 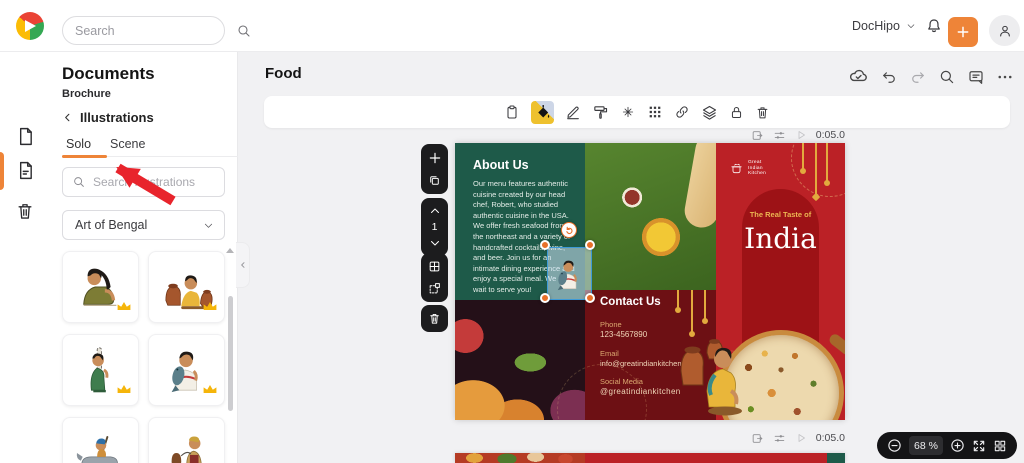 I want to click on rotate-handle, so click(x=569, y=230).